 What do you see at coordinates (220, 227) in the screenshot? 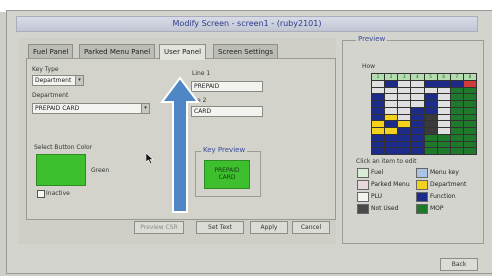
I see `set-text-button: Set Text` at bounding box center [220, 227].